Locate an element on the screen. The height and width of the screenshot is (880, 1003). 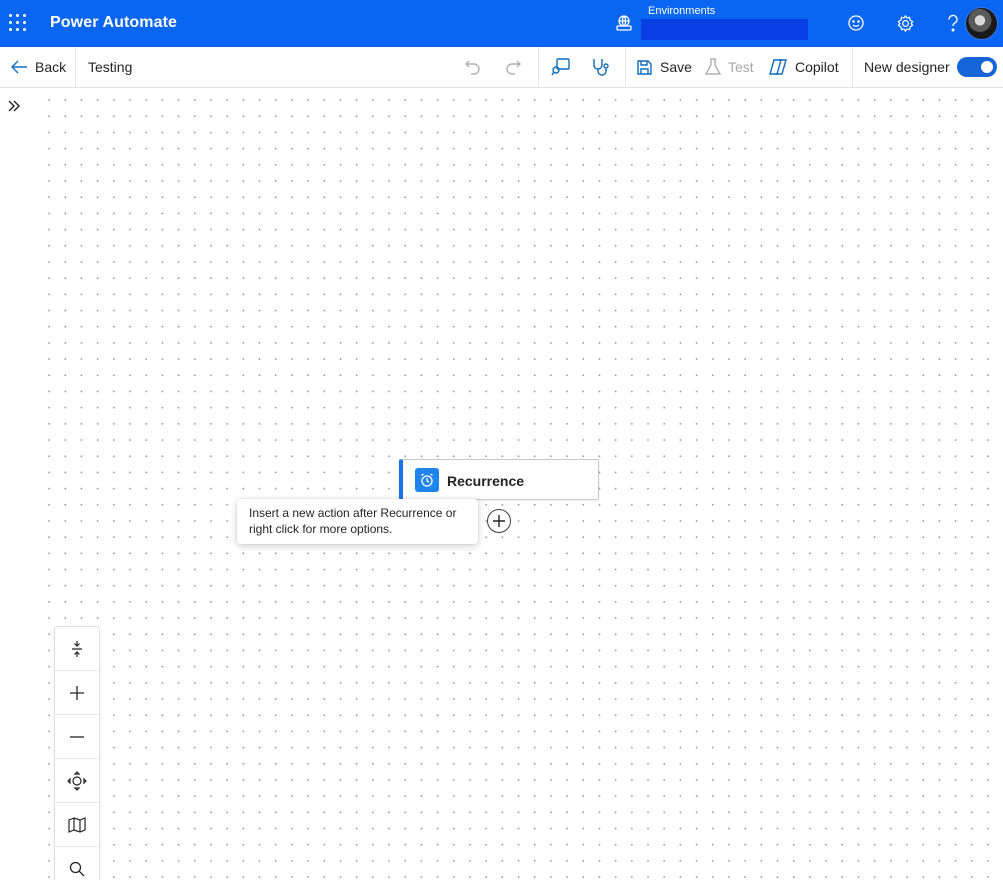
copilot-icon is located at coordinates (778, 67).